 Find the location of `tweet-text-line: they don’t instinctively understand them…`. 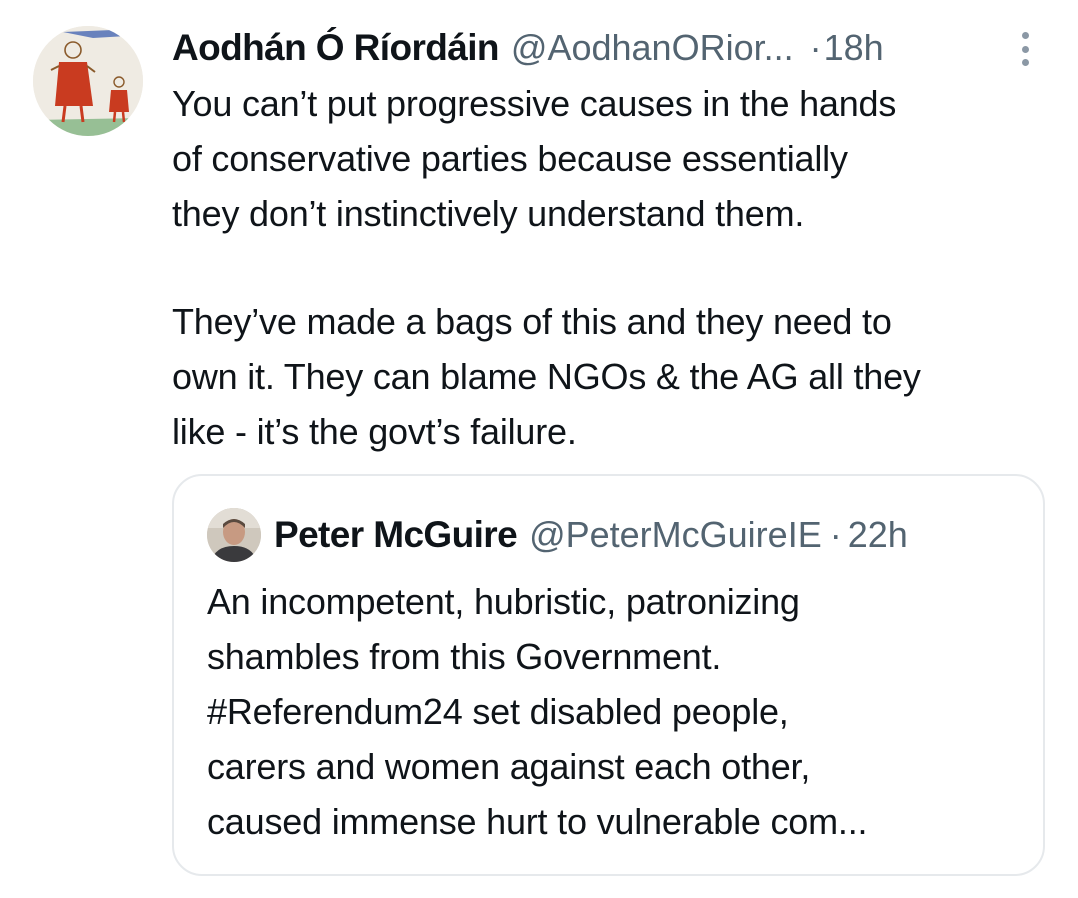

tweet-text-line: they don’t instinctively understand them… is located at coordinates (488, 213).